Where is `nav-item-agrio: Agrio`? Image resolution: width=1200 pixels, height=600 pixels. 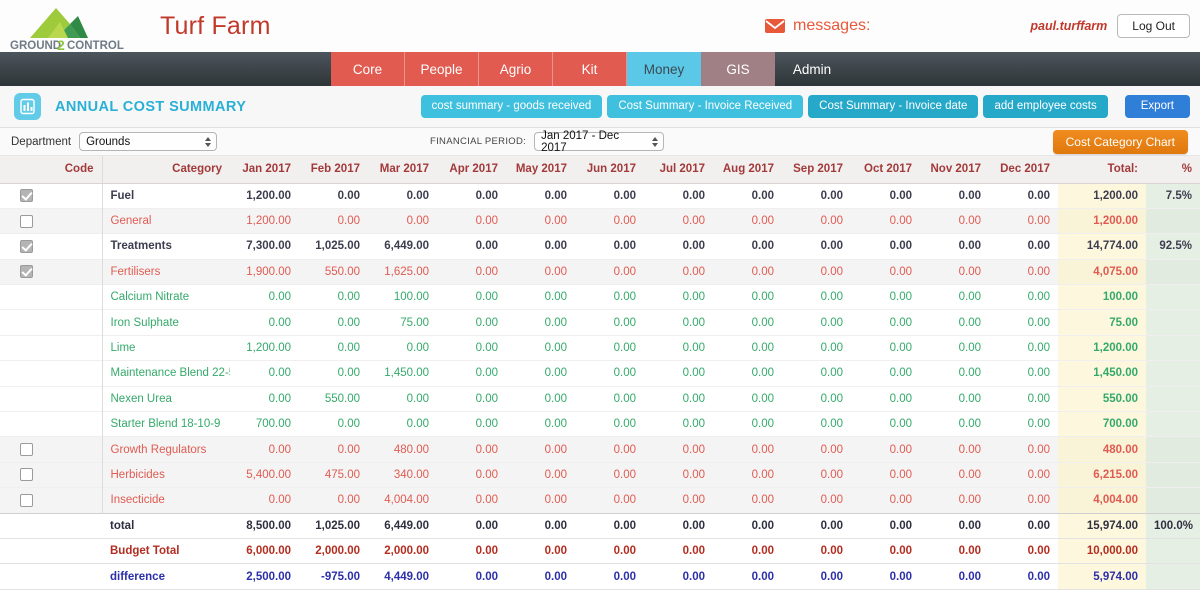
nav-item-agrio: Agrio is located at coordinates (516, 69).